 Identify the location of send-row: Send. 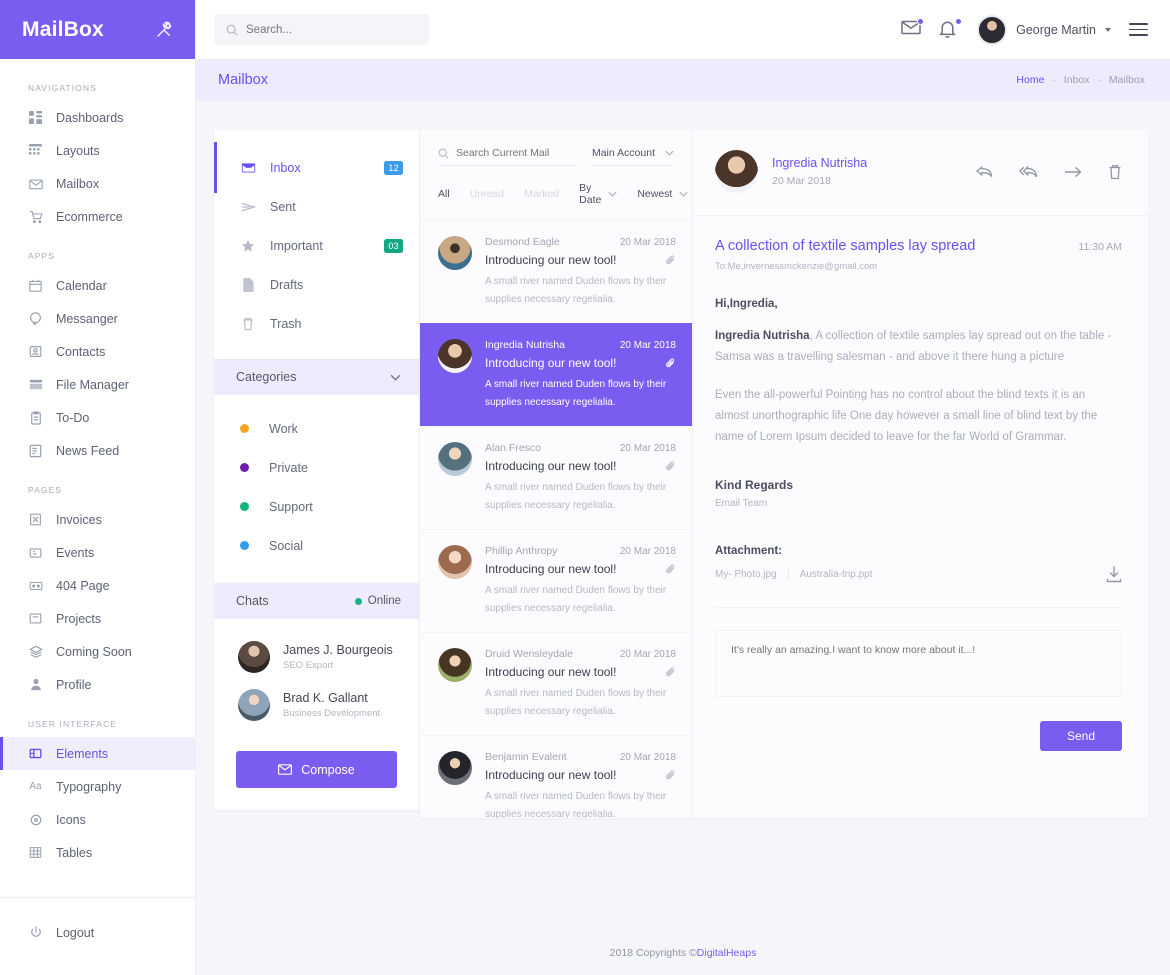
(918, 747).